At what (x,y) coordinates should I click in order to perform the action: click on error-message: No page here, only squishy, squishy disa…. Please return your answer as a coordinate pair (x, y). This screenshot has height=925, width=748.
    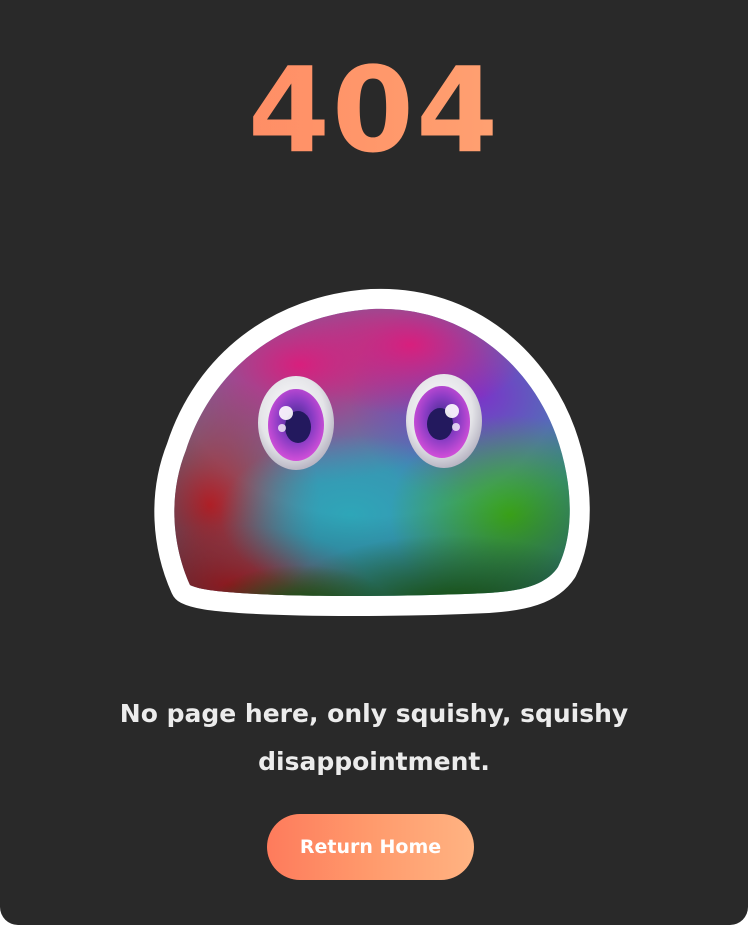
    Looking at the image, I should click on (374, 737).